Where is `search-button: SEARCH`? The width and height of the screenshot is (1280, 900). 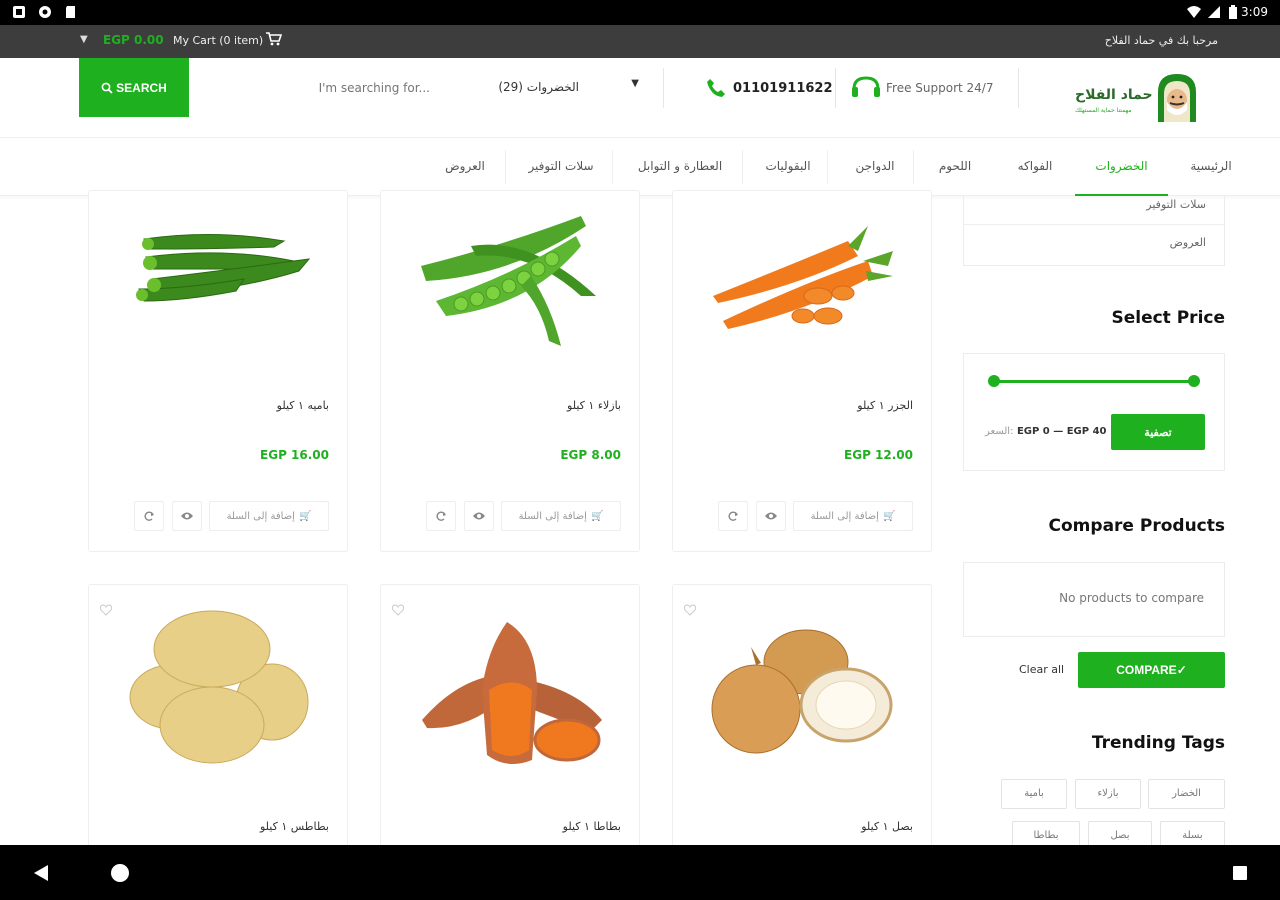 search-button: SEARCH is located at coordinates (134, 87).